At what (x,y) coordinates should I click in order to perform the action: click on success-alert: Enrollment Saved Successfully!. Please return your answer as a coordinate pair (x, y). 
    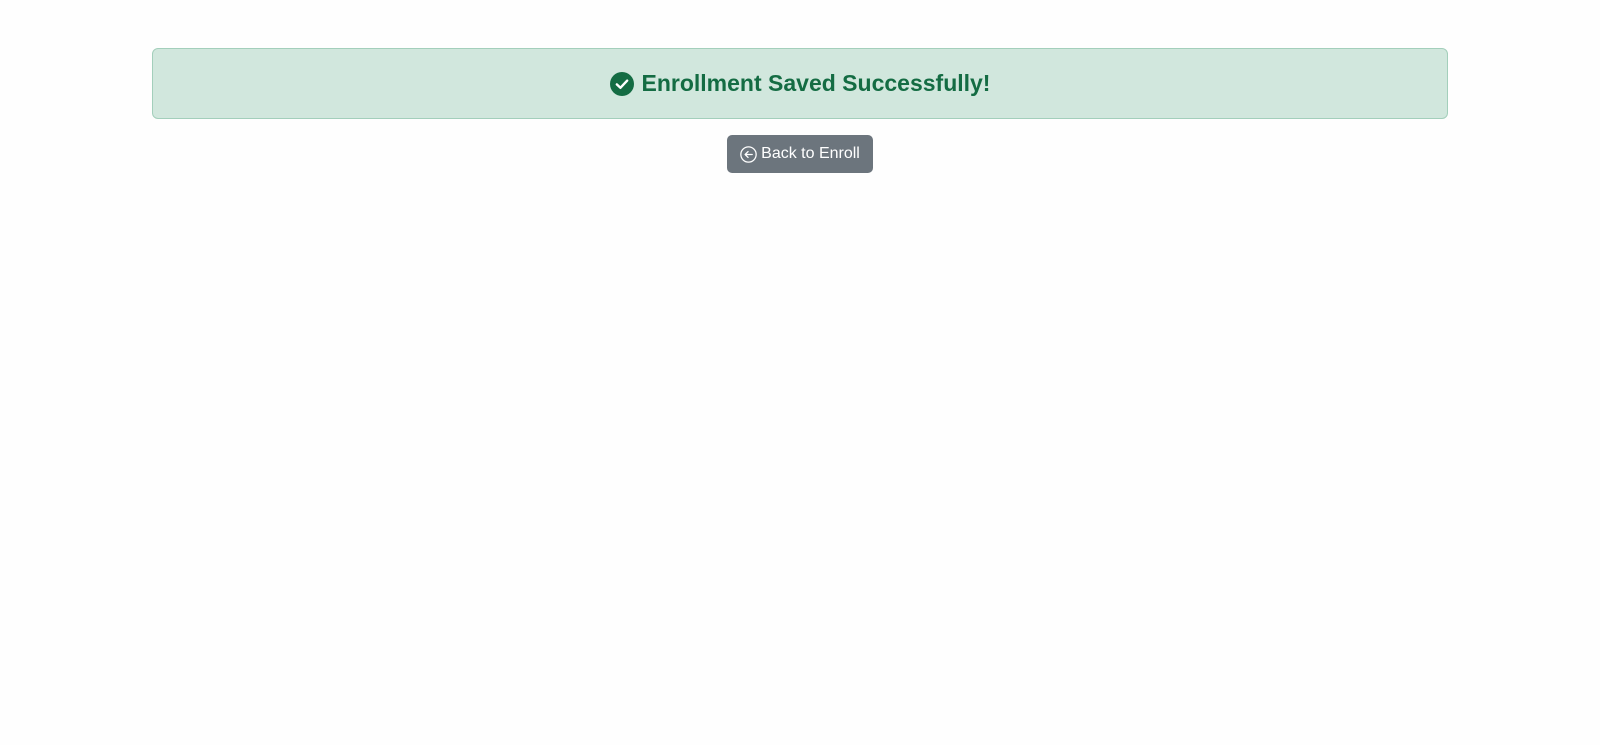
    Looking at the image, I should click on (800, 83).